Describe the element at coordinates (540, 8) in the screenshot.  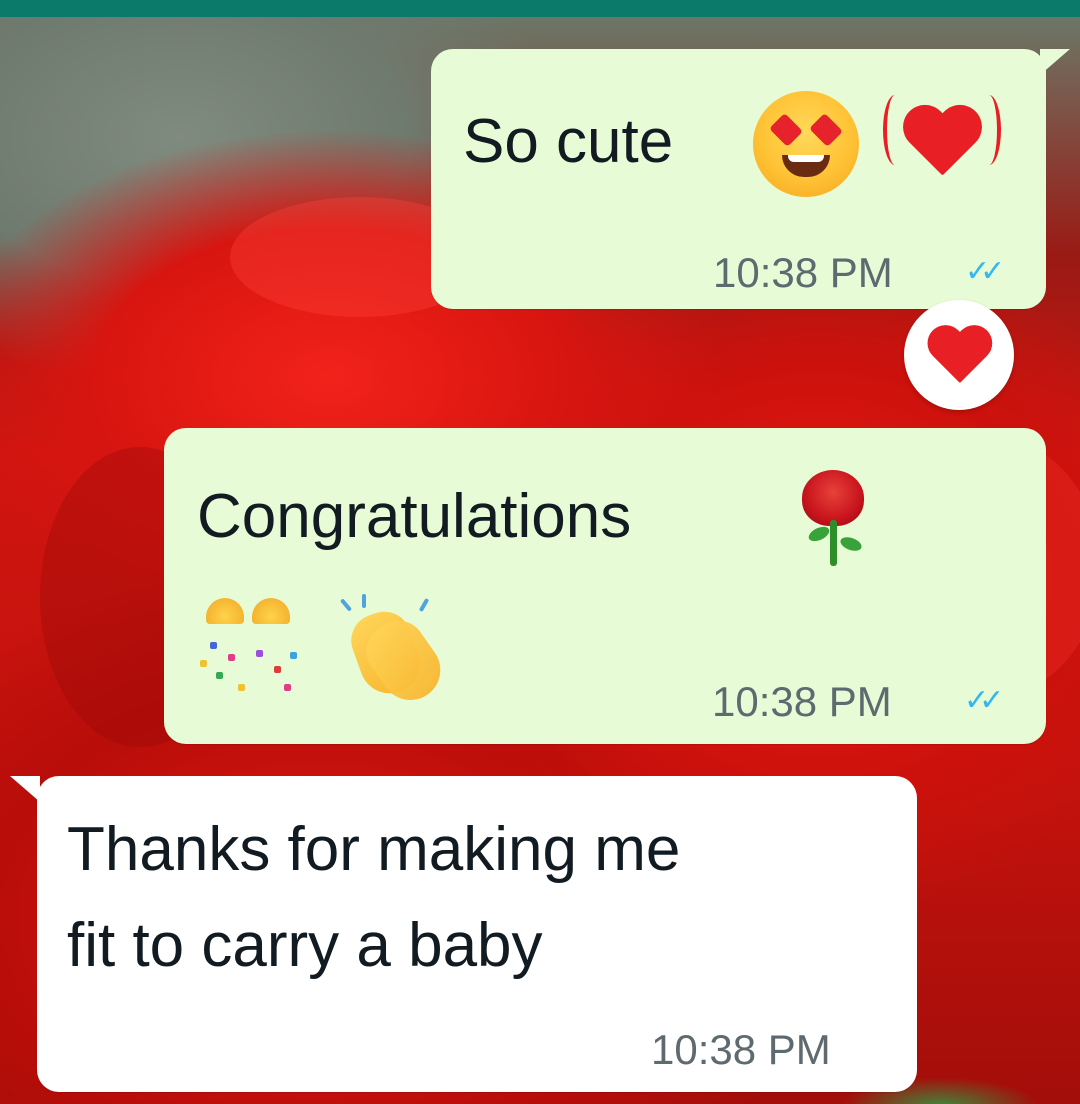
I see `app-header-strip` at that location.